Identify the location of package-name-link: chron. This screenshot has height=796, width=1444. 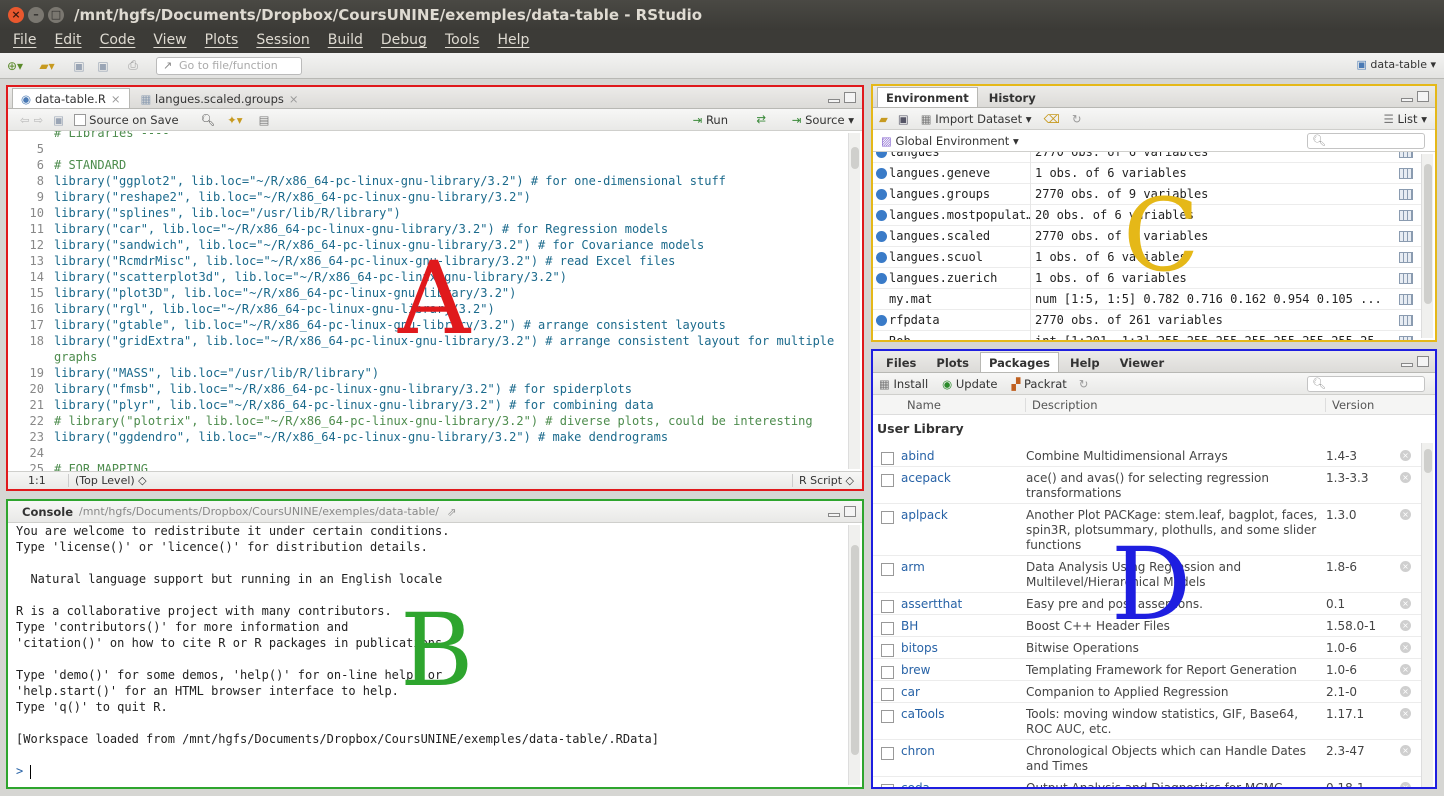
(963, 758).